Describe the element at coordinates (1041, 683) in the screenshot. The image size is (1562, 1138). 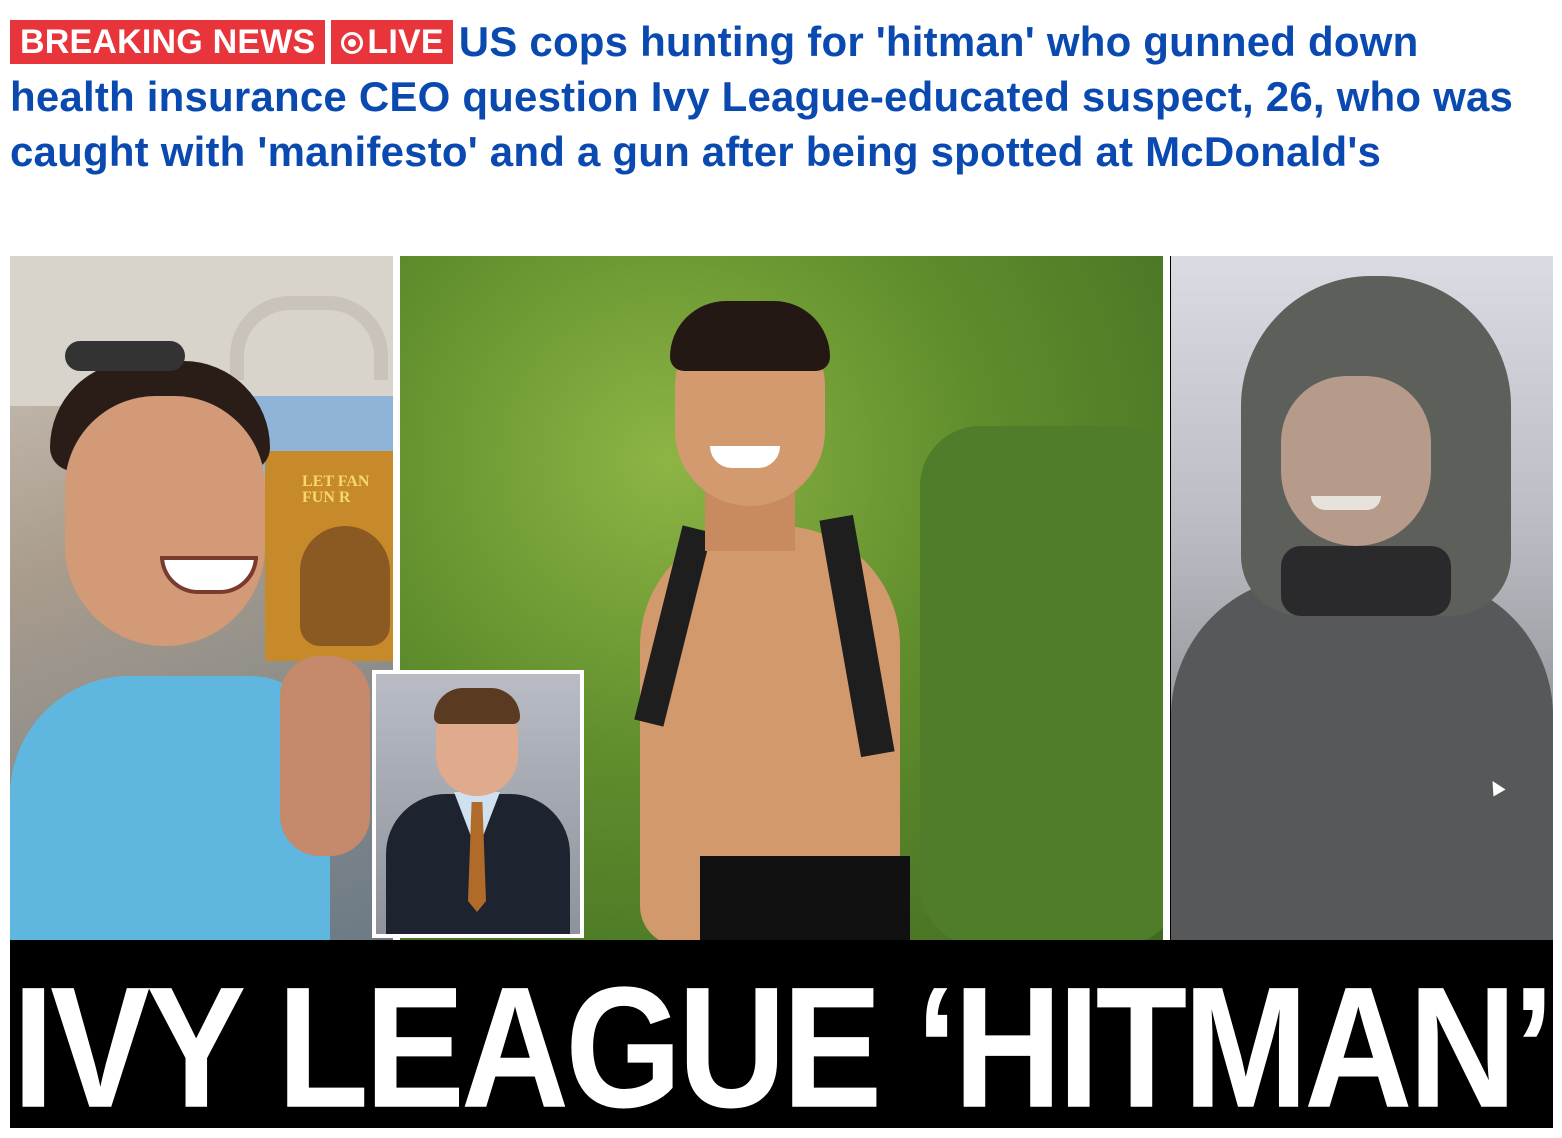
I see `foliage` at that location.